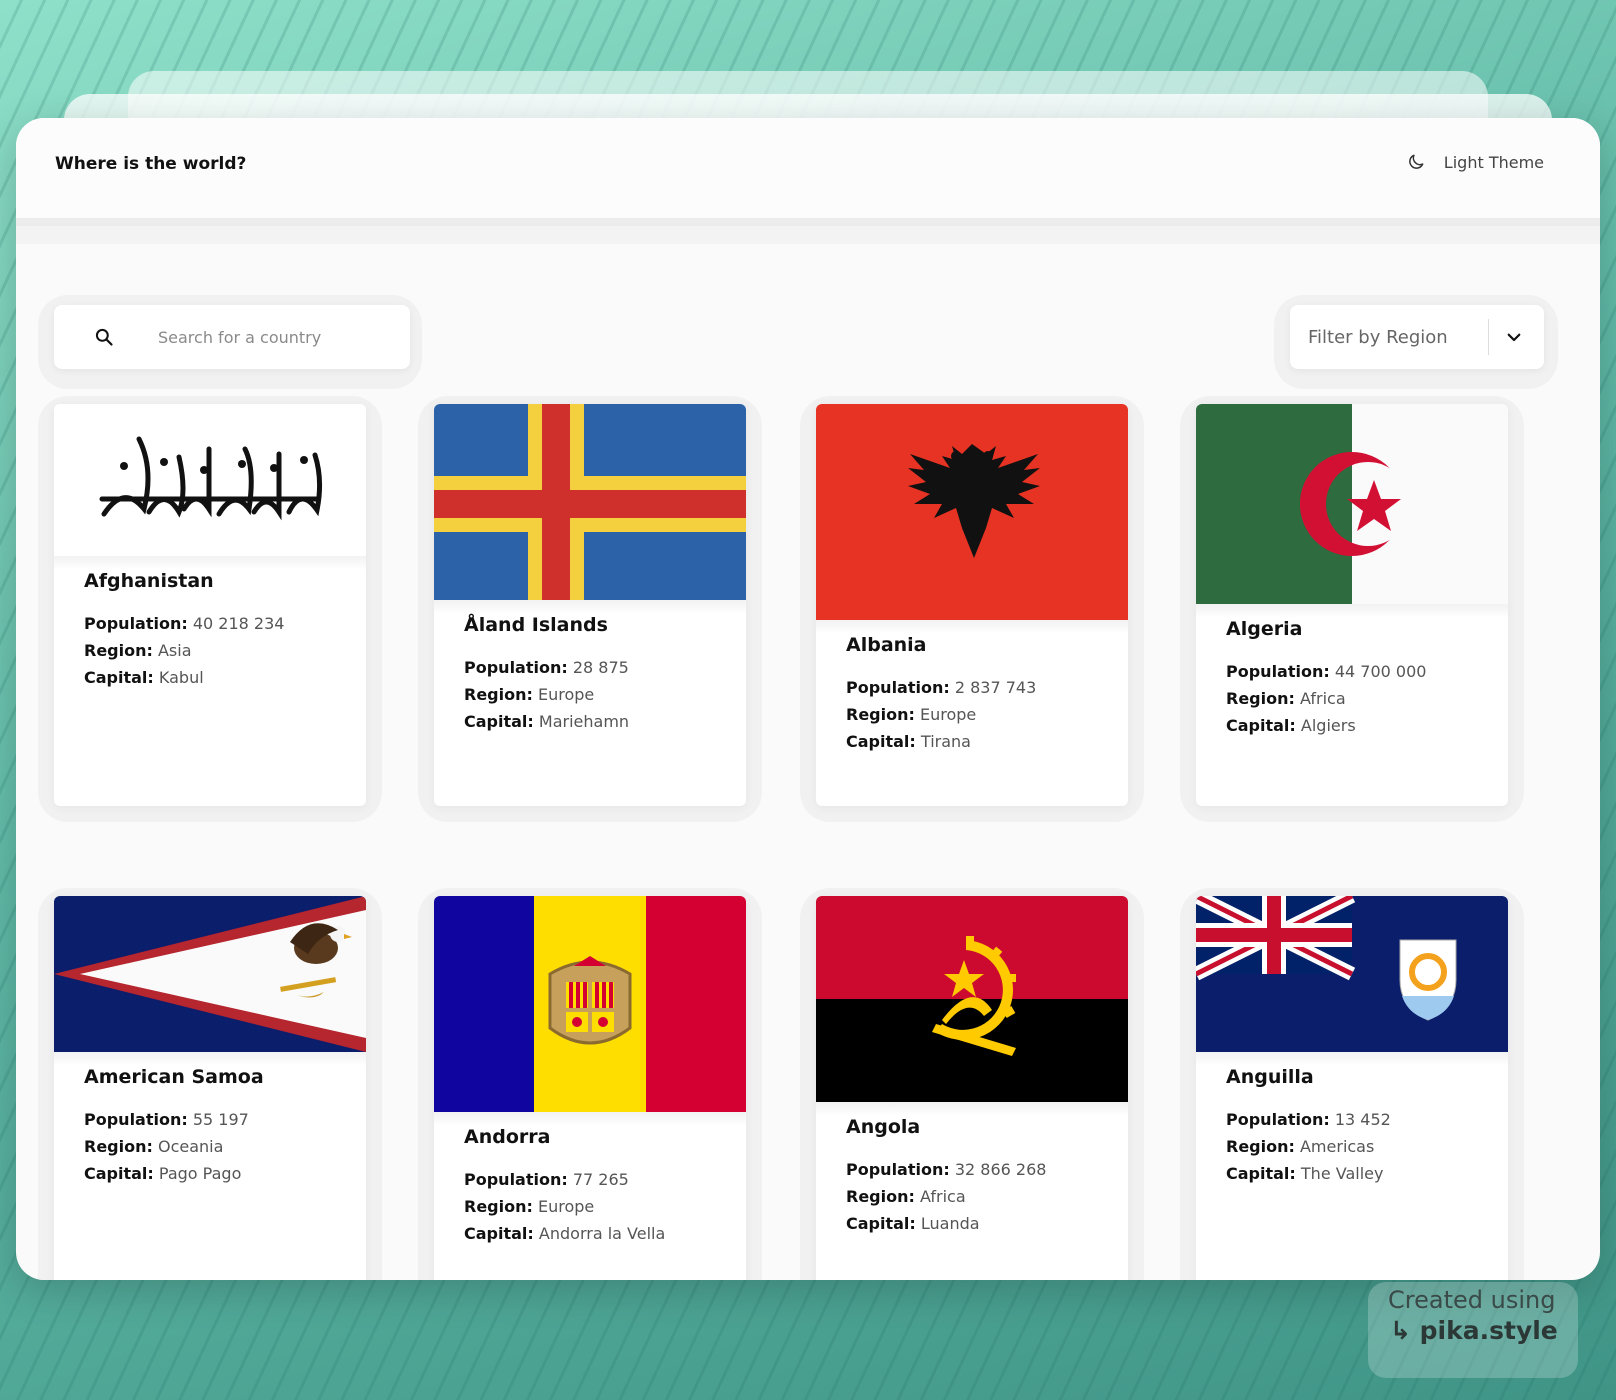 This screenshot has height=1400, width=1616. What do you see at coordinates (210, 480) in the screenshot?
I see `flag-afghanistan-icon` at bounding box center [210, 480].